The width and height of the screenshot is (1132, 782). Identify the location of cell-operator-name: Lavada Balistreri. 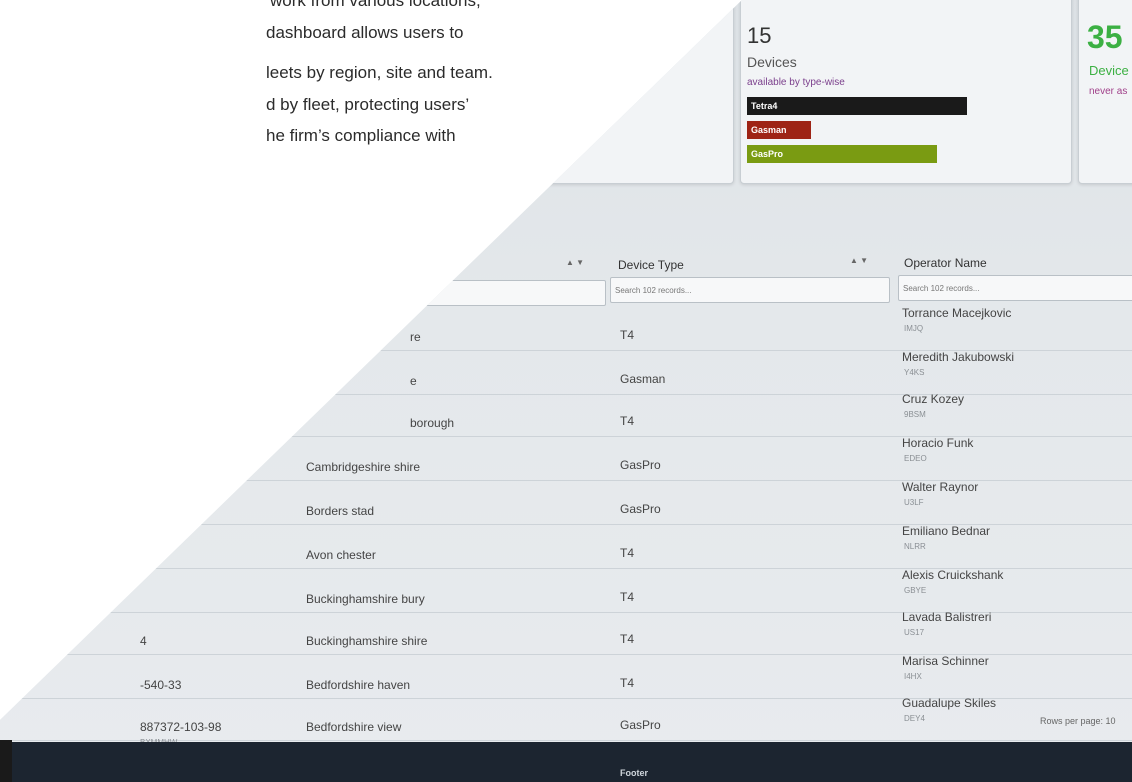
(947, 617).